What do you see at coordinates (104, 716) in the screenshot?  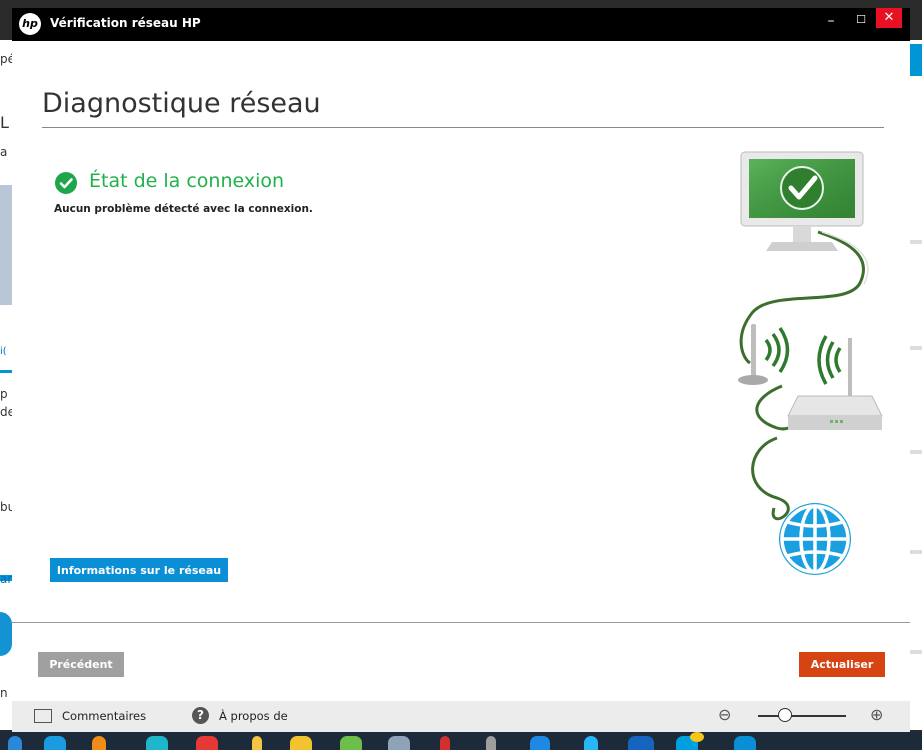 I see `feedback-link: Commentaires` at bounding box center [104, 716].